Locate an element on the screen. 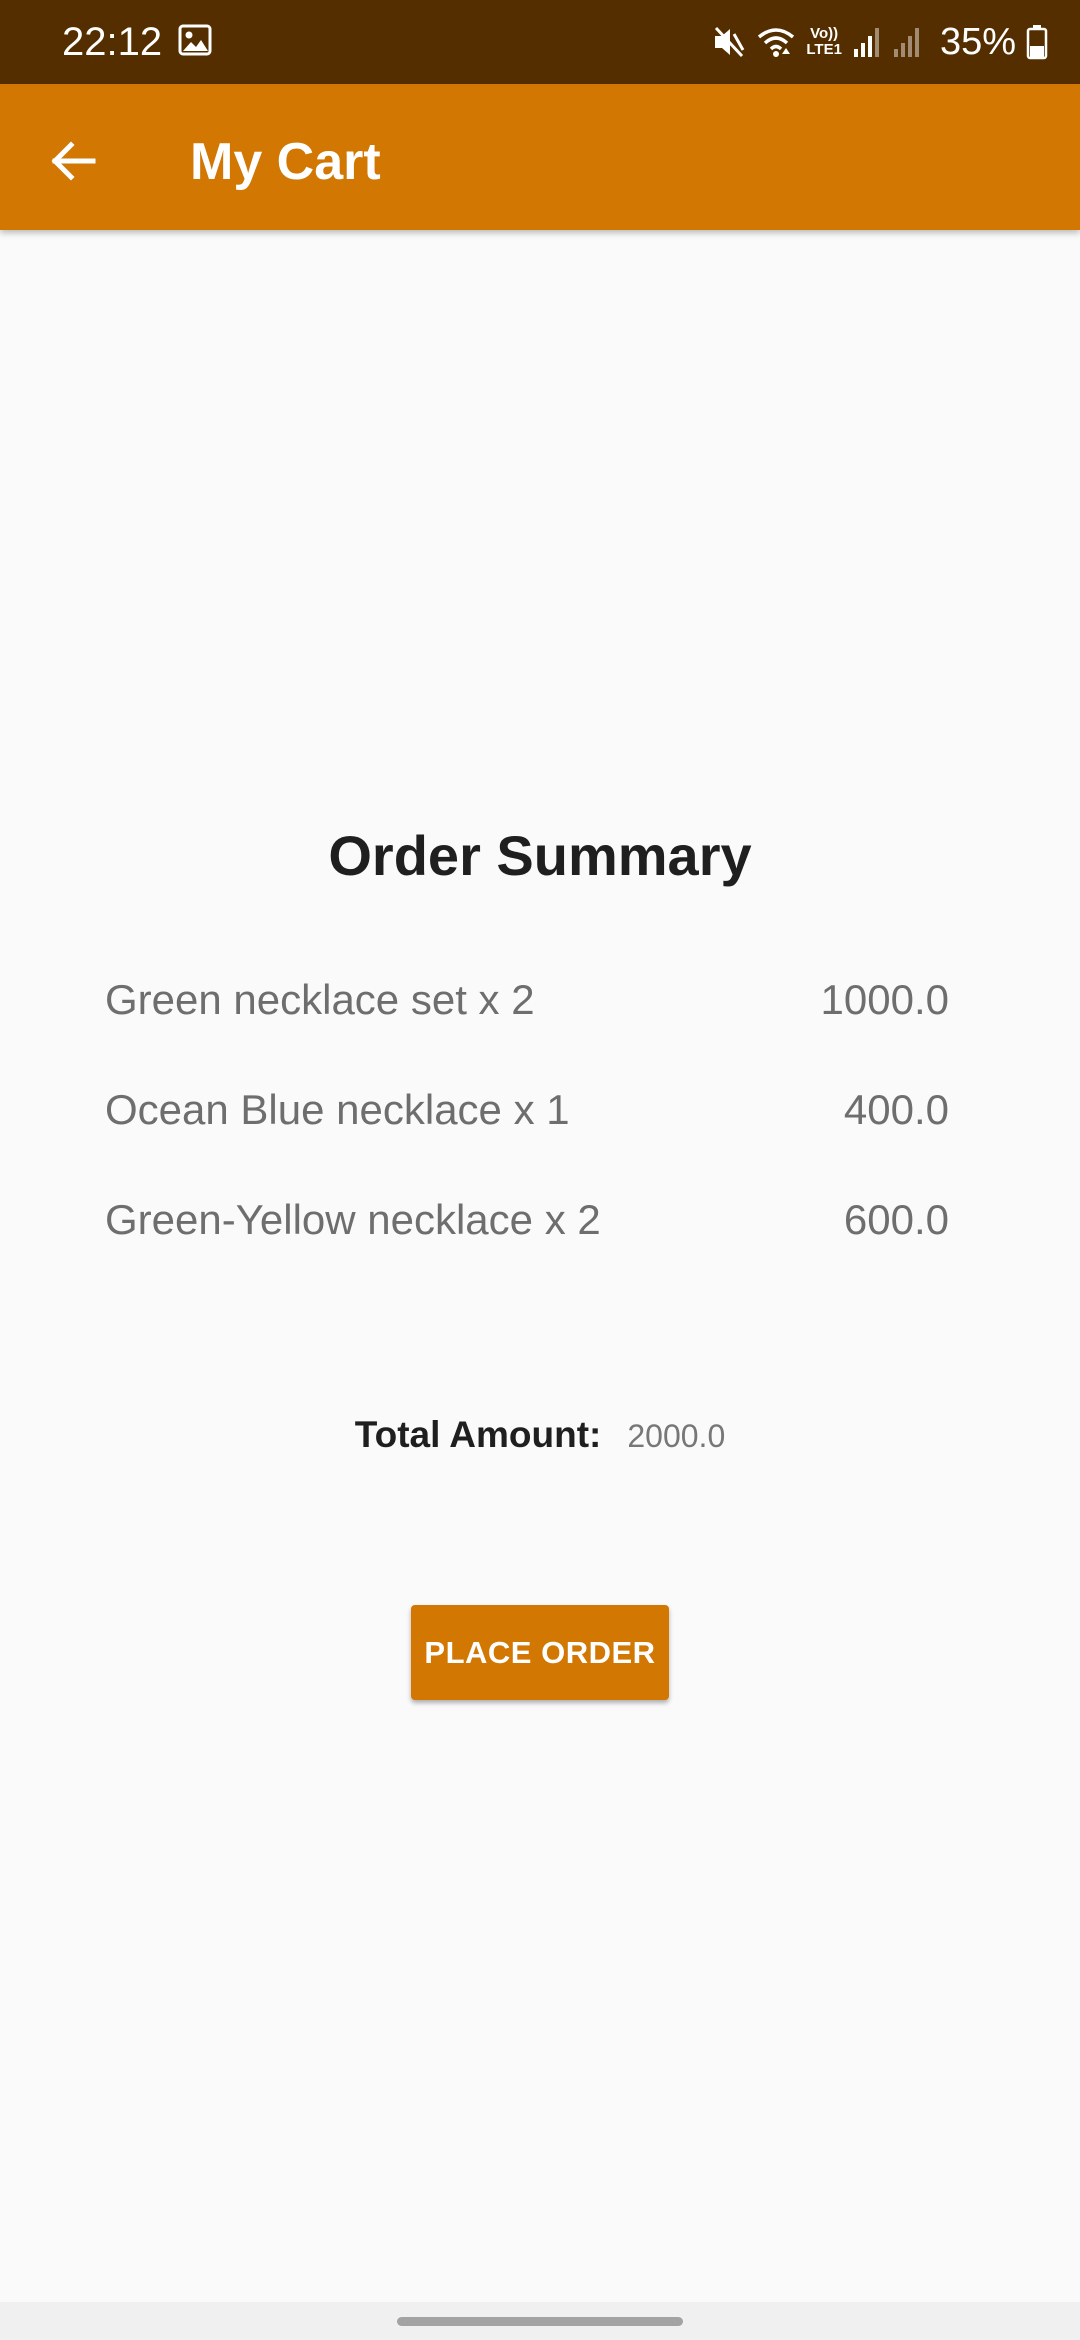 The height and width of the screenshot is (2340, 1080). order-item-name: Green-Yellow necklace x 2 is located at coordinates (353, 1219).